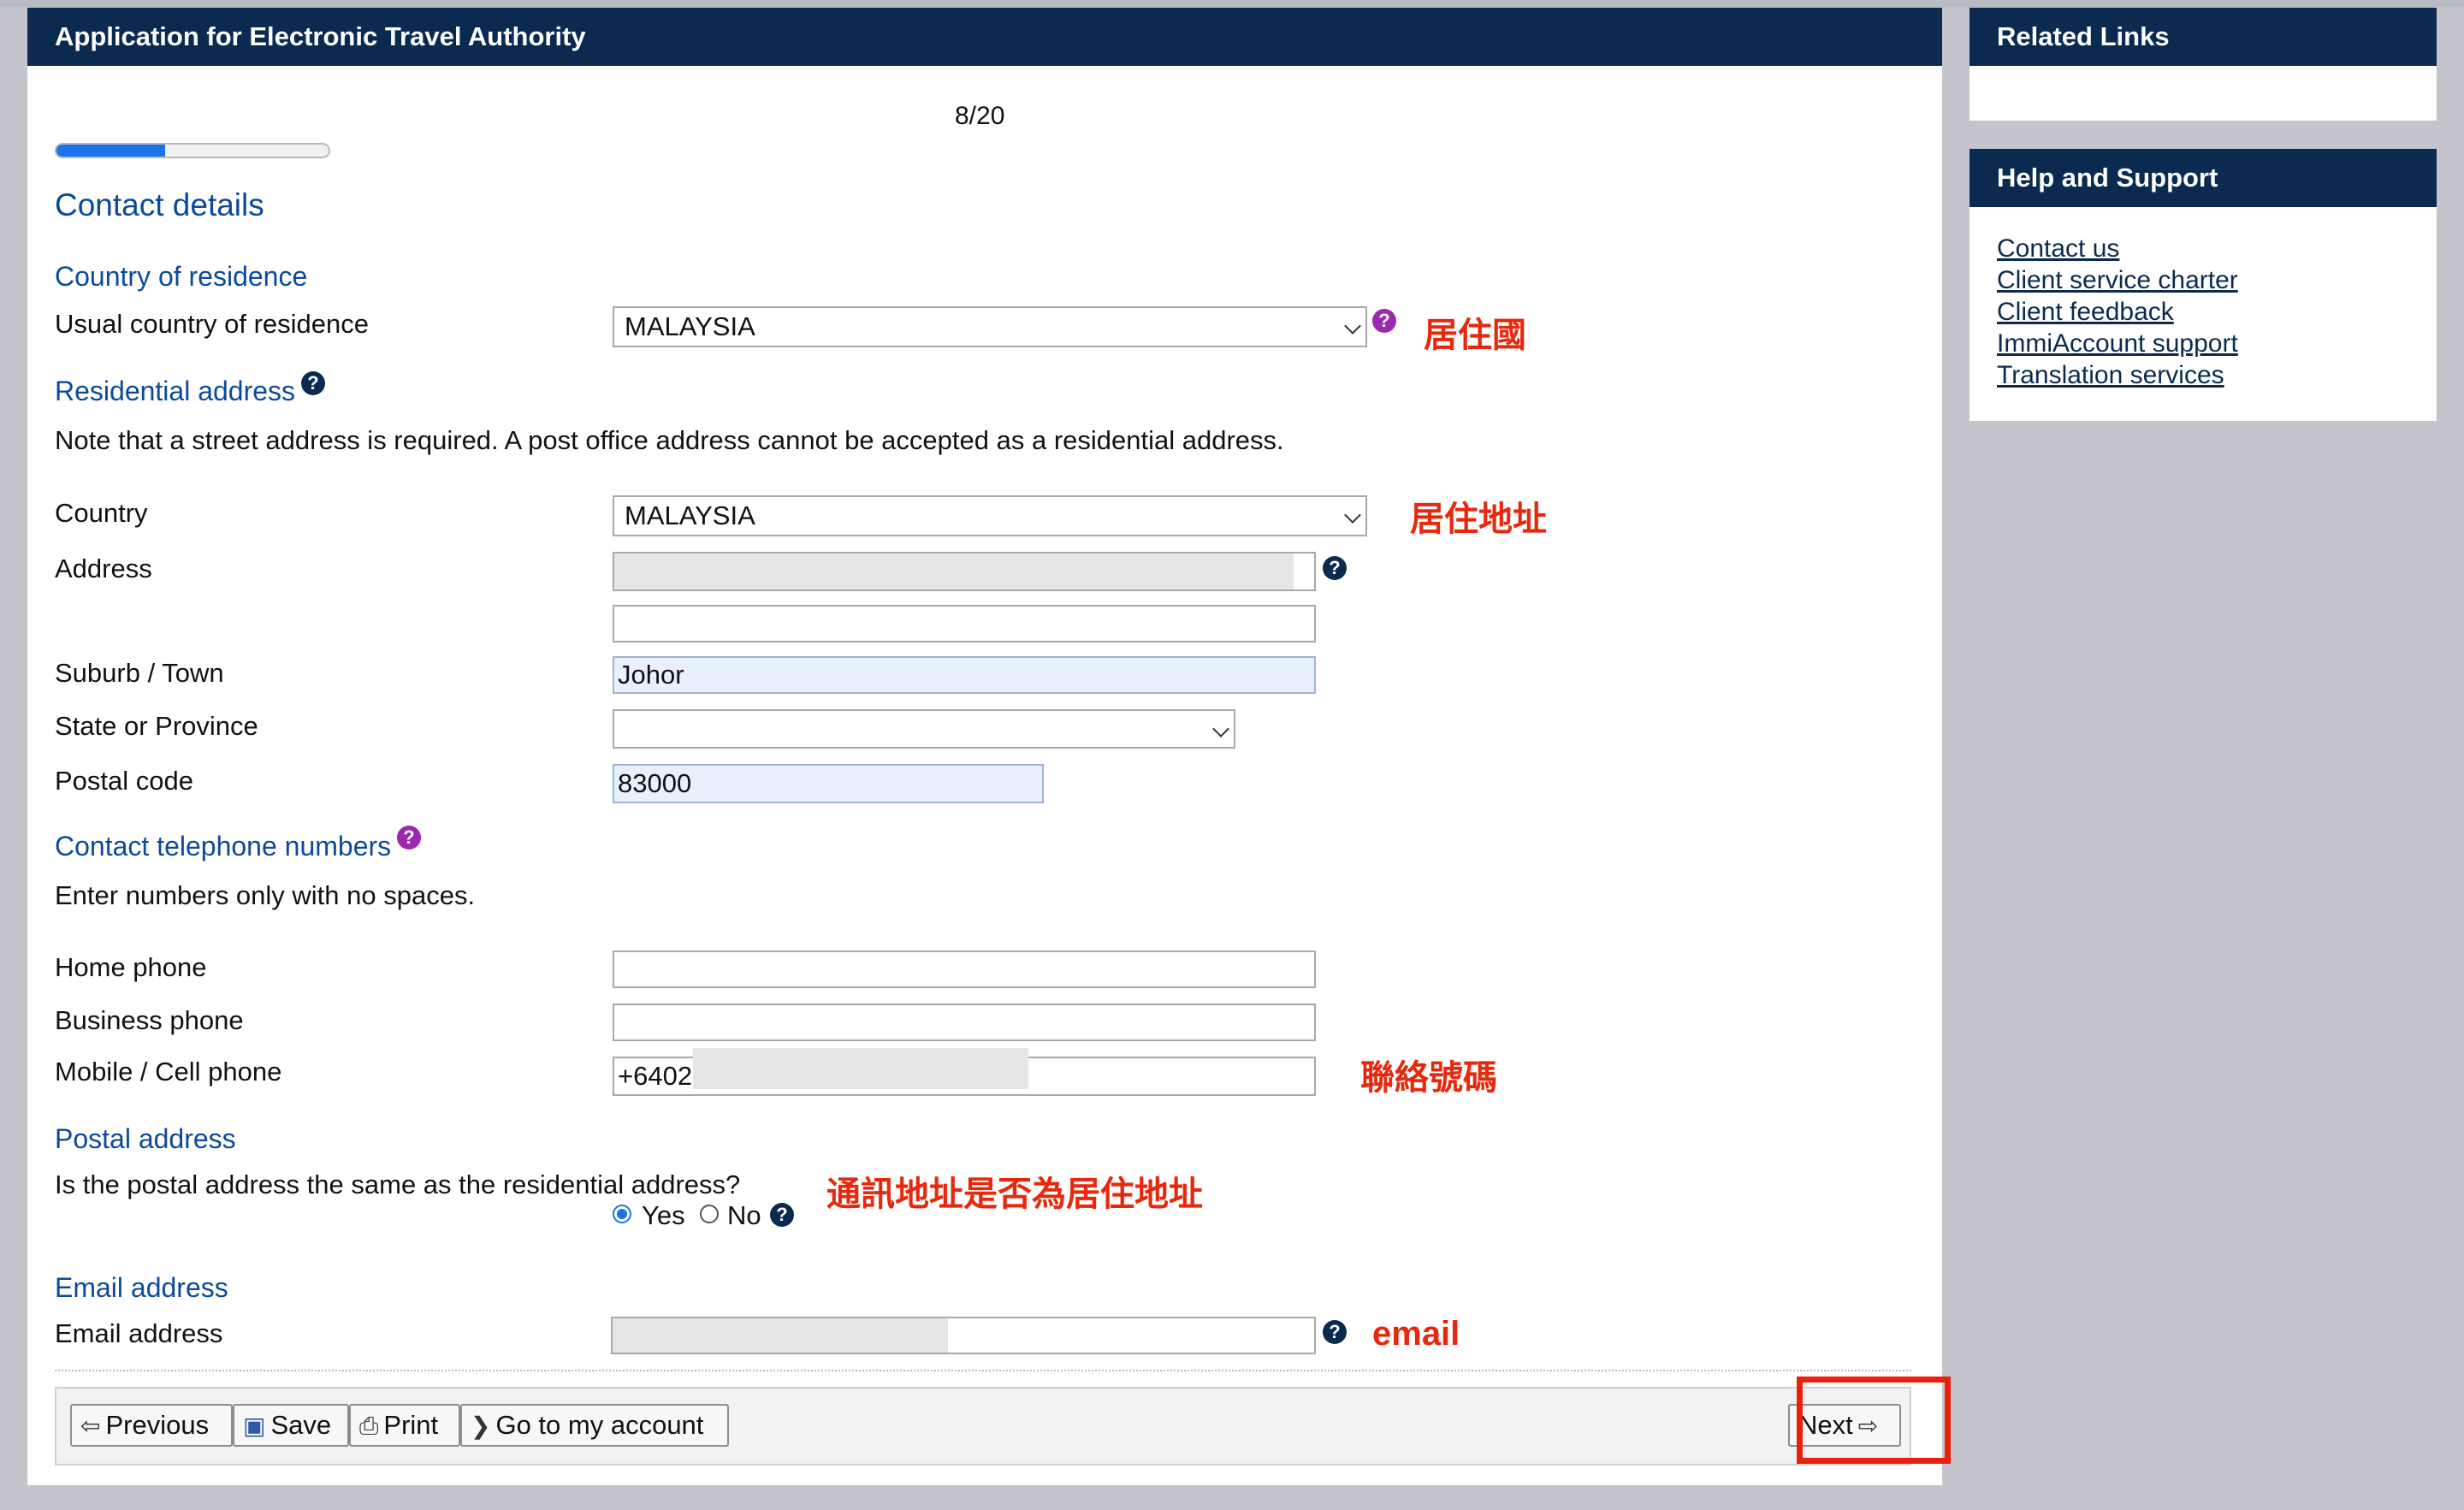 This screenshot has height=1510, width=2464. I want to click on business-phone-input, so click(964, 1022).